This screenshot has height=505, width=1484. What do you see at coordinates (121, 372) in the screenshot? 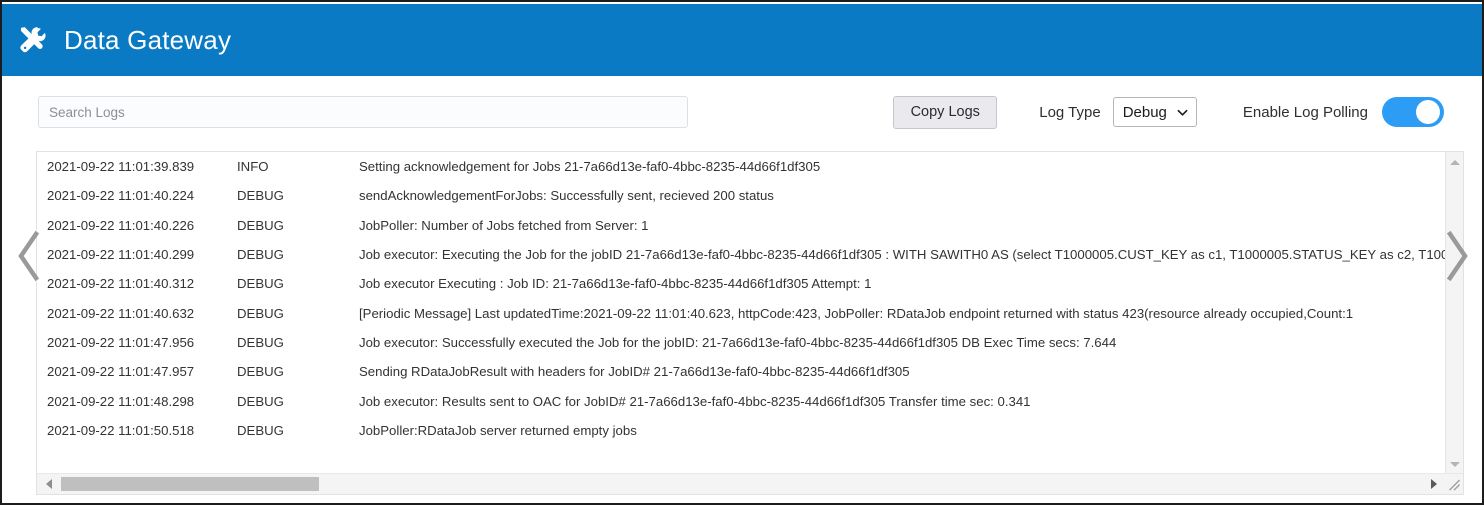
I see `log-timestamp: 2021-09-22 11:01:47.957` at bounding box center [121, 372].